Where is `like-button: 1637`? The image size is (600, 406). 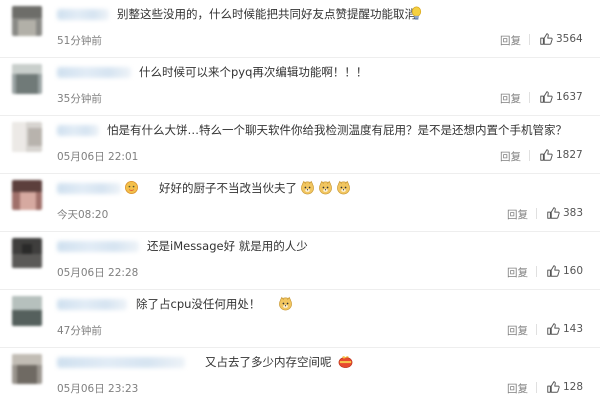 like-button: 1637 is located at coordinates (561, 97).